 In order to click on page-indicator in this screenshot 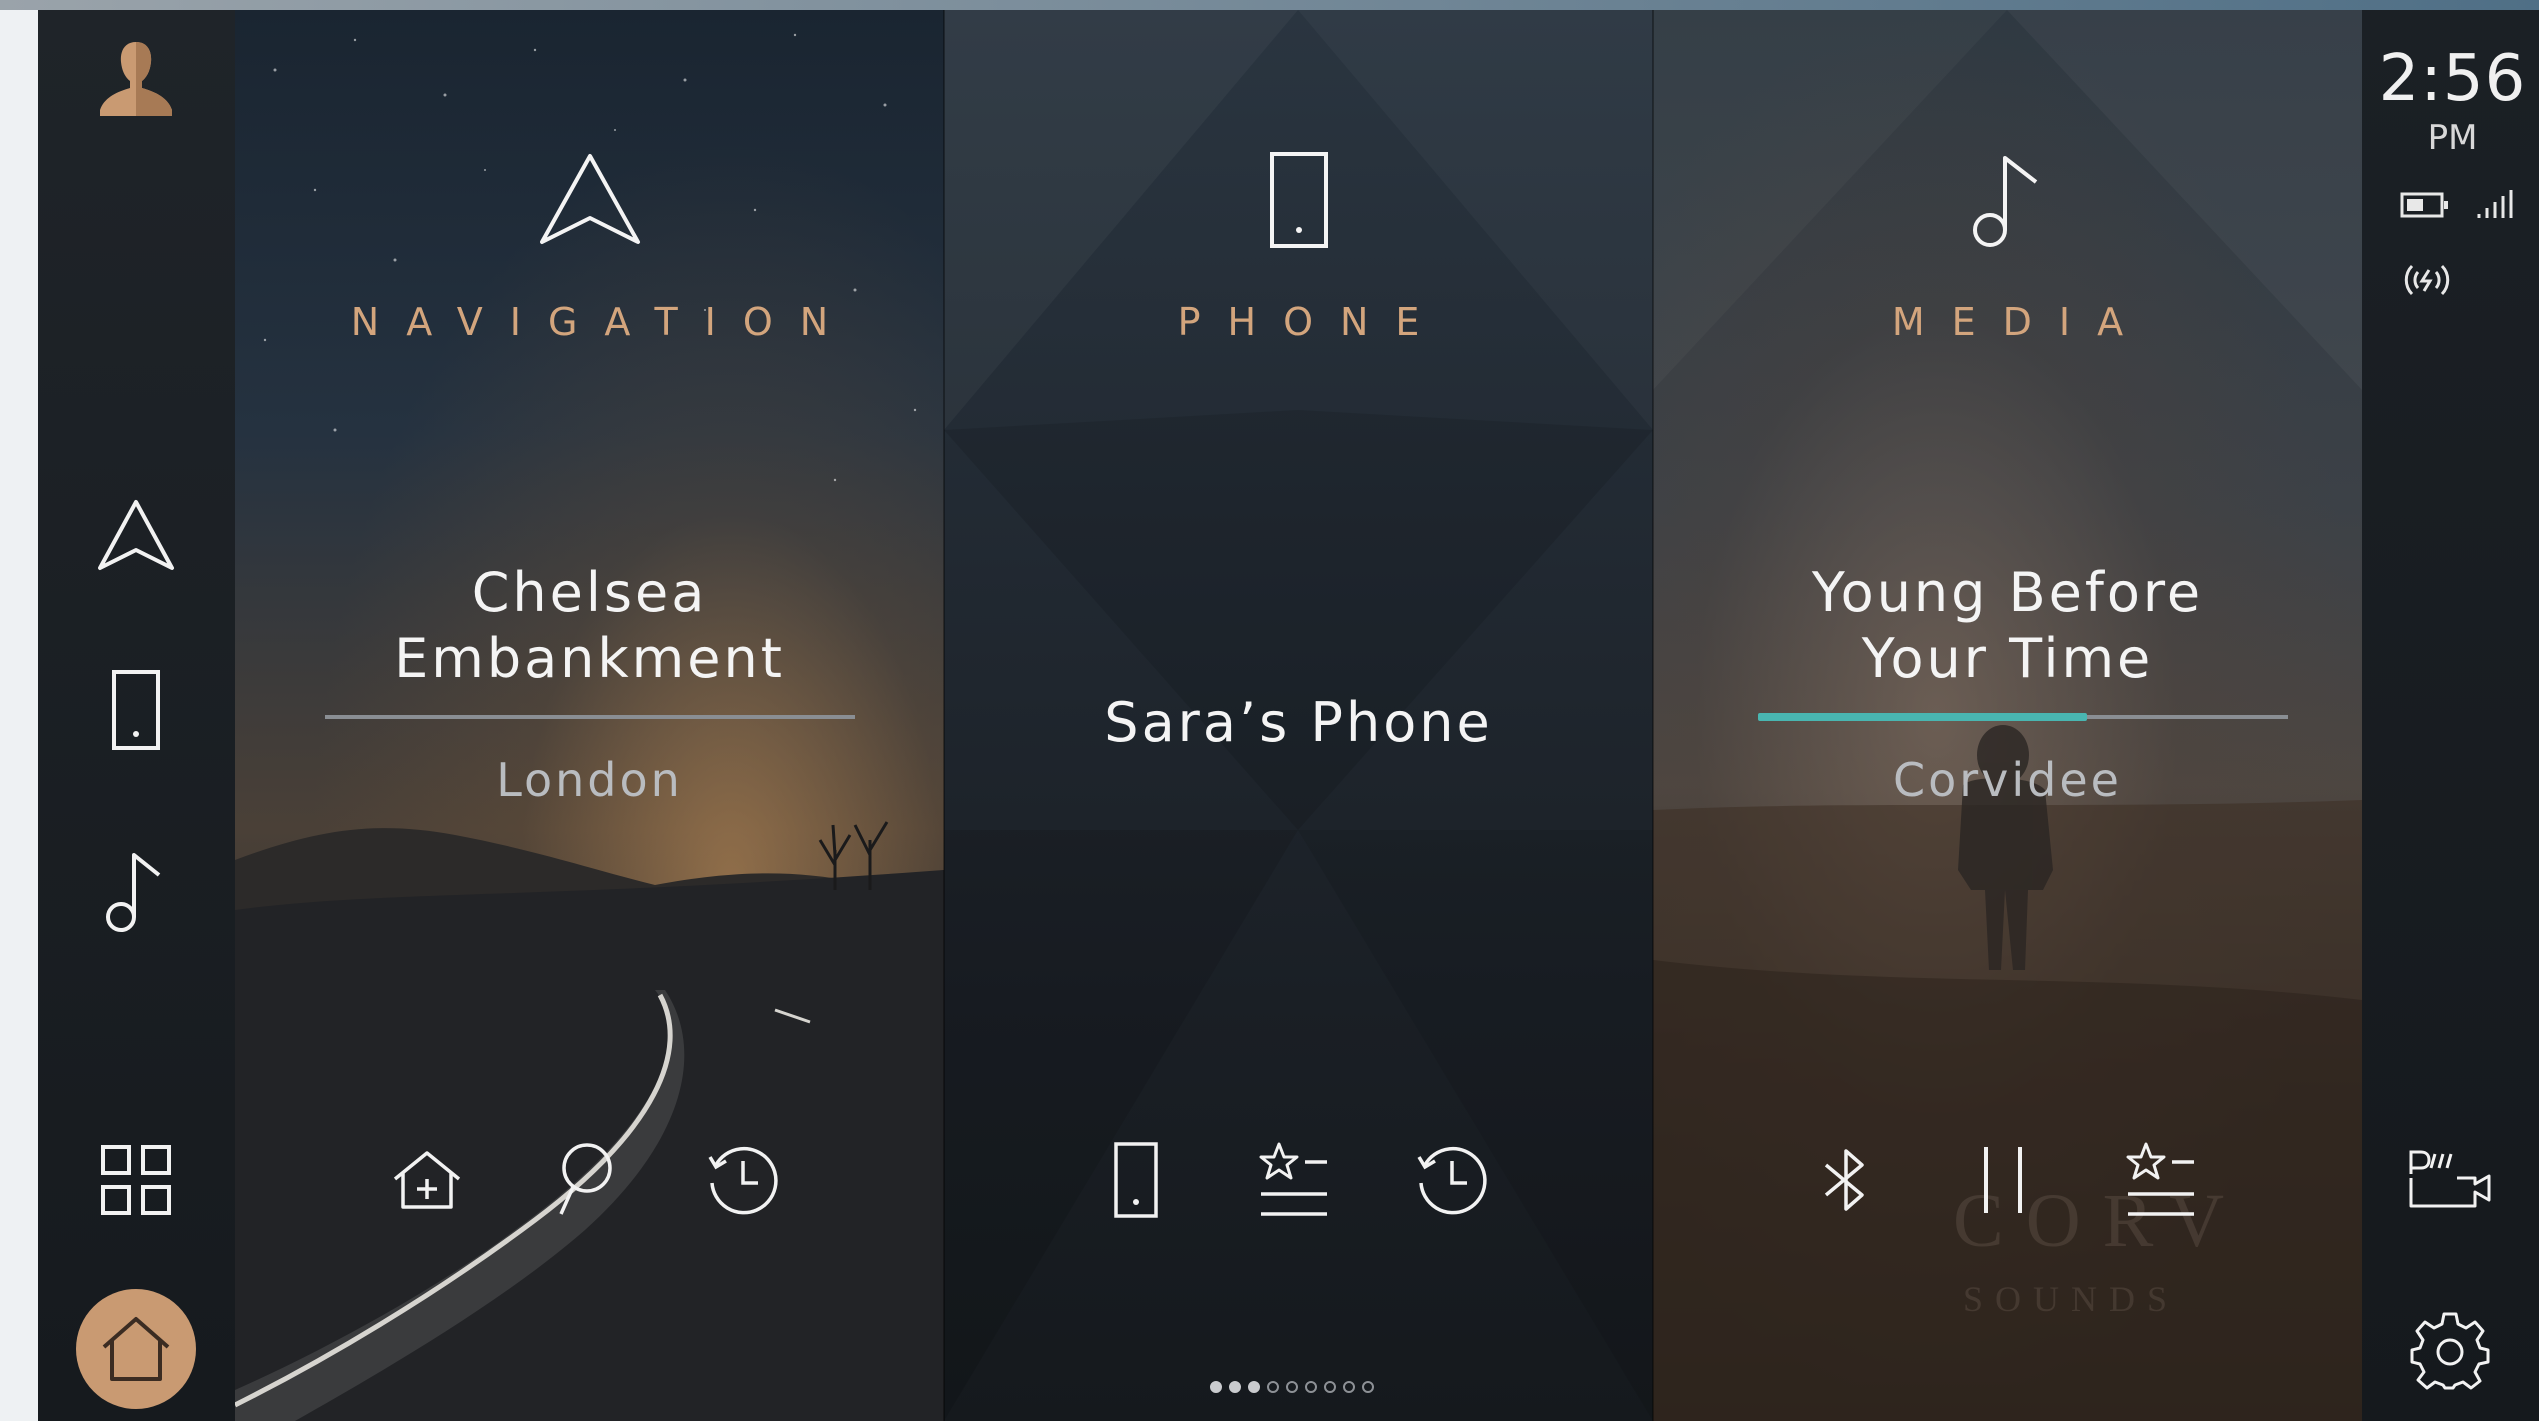, I will do `click(1292, 1387)`.